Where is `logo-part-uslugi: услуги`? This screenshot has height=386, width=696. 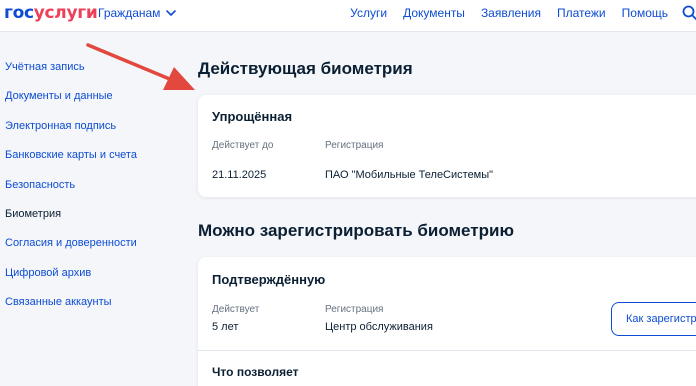 logo-part-uslugi: услуги is located at coordinates (65, 13).